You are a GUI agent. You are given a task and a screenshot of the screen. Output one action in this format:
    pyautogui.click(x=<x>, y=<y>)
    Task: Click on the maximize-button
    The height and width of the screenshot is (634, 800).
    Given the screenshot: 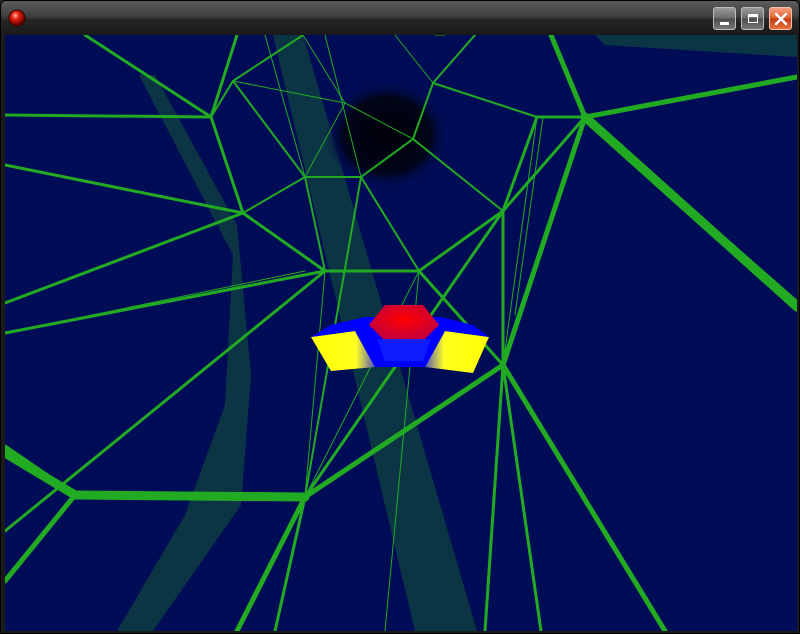 What is the action you would take?
    pyautogui.click(x=752, y=18)
    